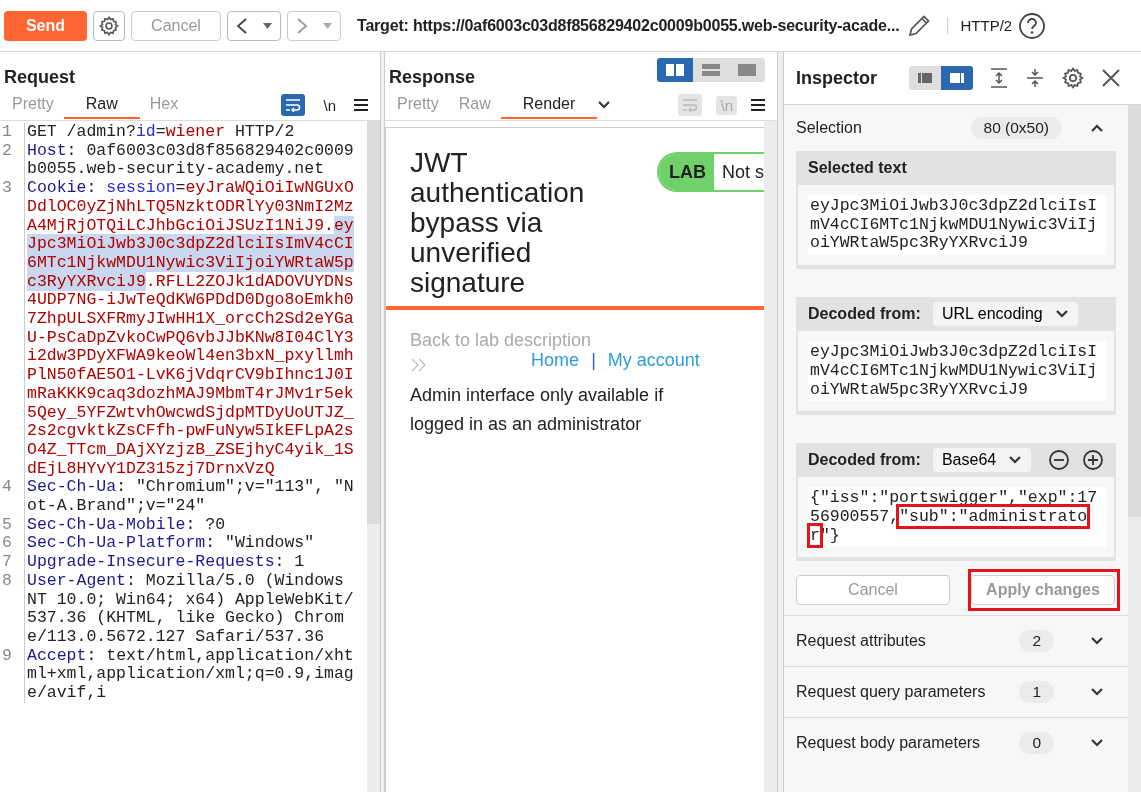 The image size is (1141, 792). I want to click on chevron-up-icon, so click(1097, 128).